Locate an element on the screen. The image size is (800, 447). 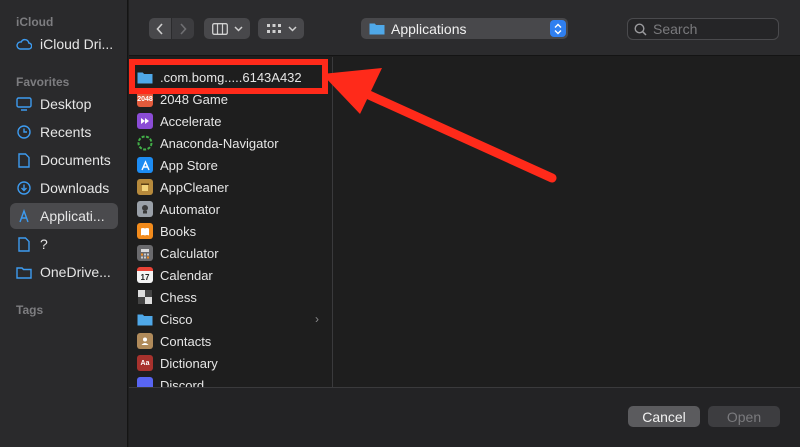
search-field is located at coordinates (703, 29).